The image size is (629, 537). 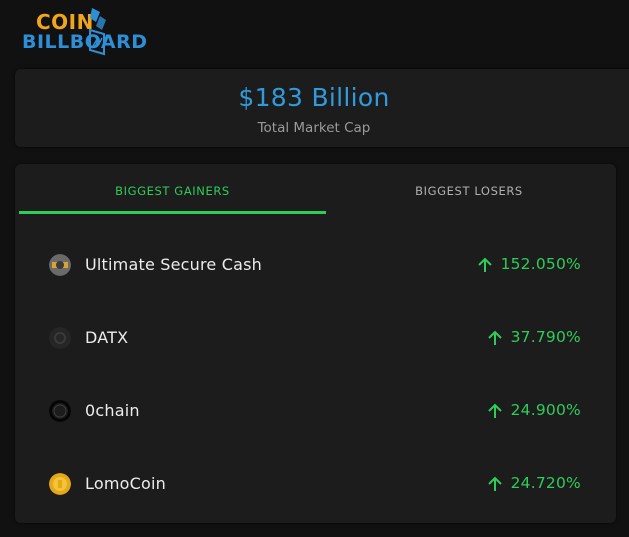 I want to click on list-item: 0chain 24.900%, so click(x=315, y=410).